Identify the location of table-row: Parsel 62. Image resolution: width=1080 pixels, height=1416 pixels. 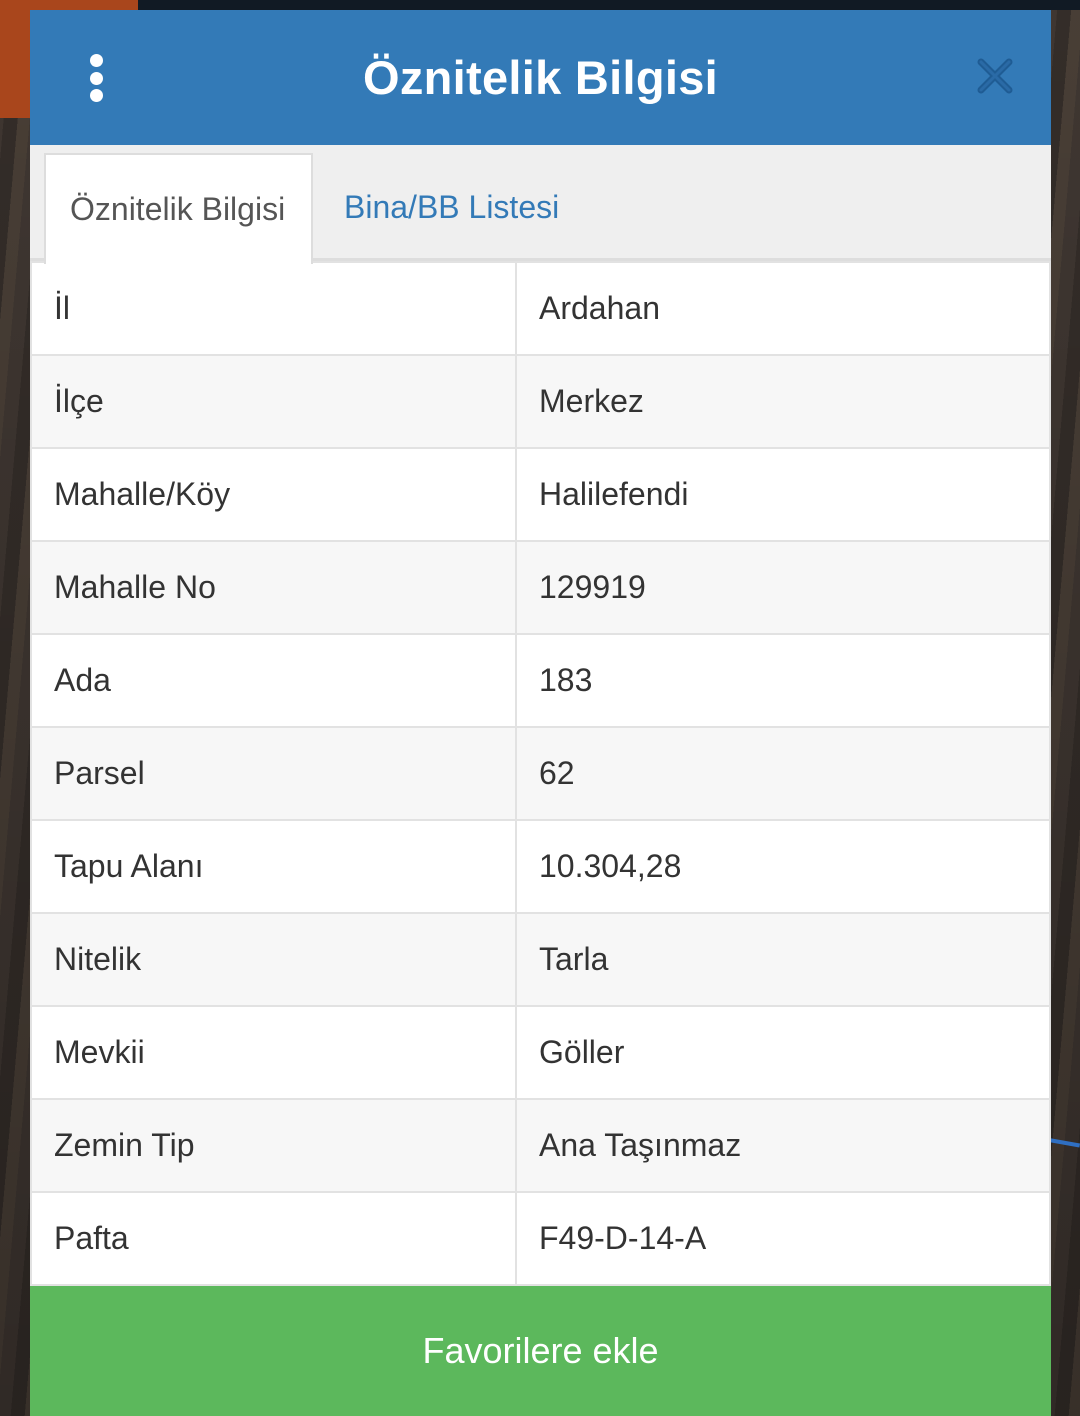
(540, 773).